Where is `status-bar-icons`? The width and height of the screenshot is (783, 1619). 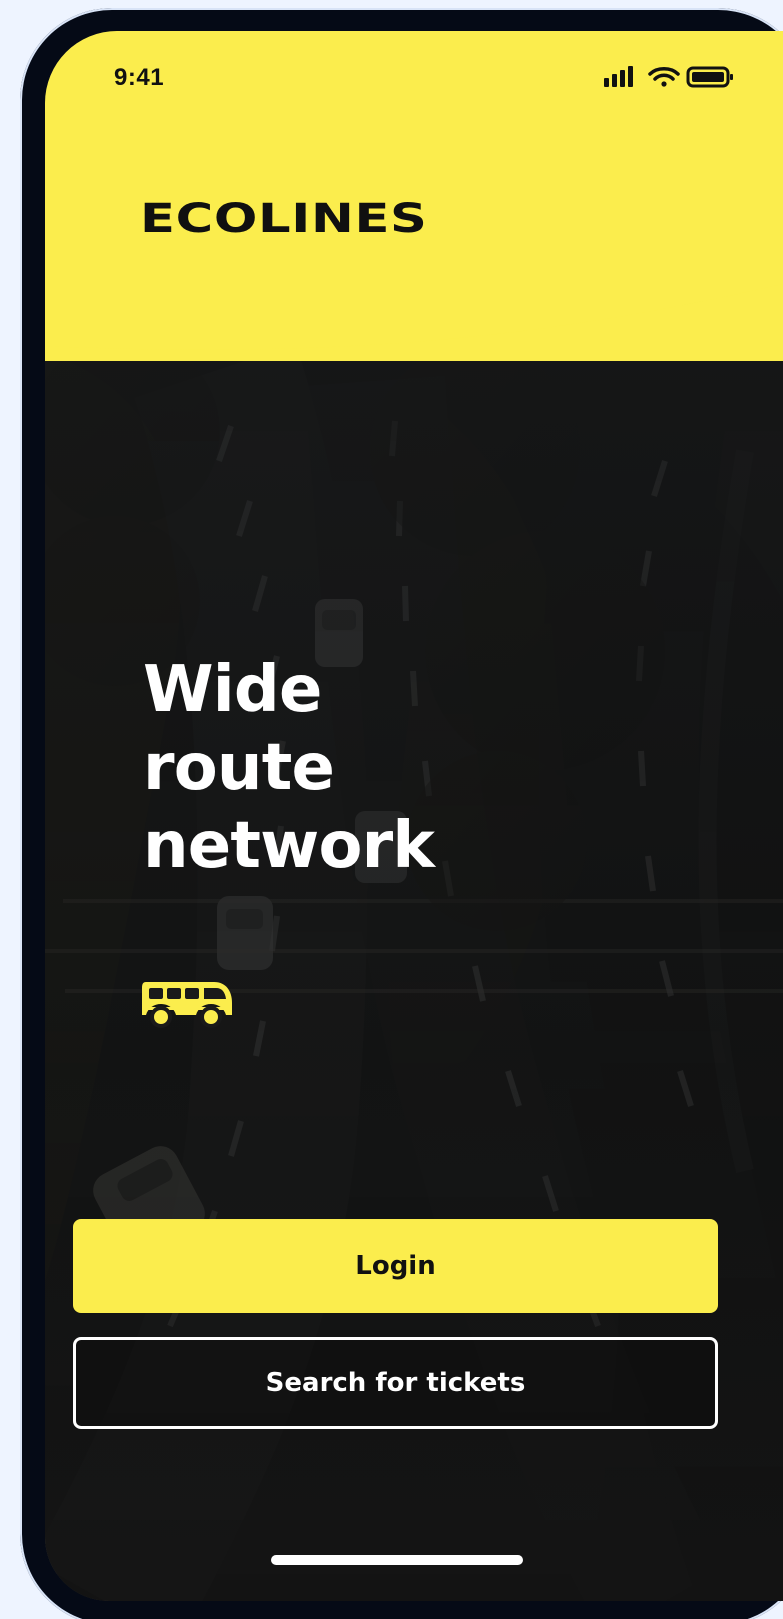
status-bar-icons is located at coordinates (668, 77).